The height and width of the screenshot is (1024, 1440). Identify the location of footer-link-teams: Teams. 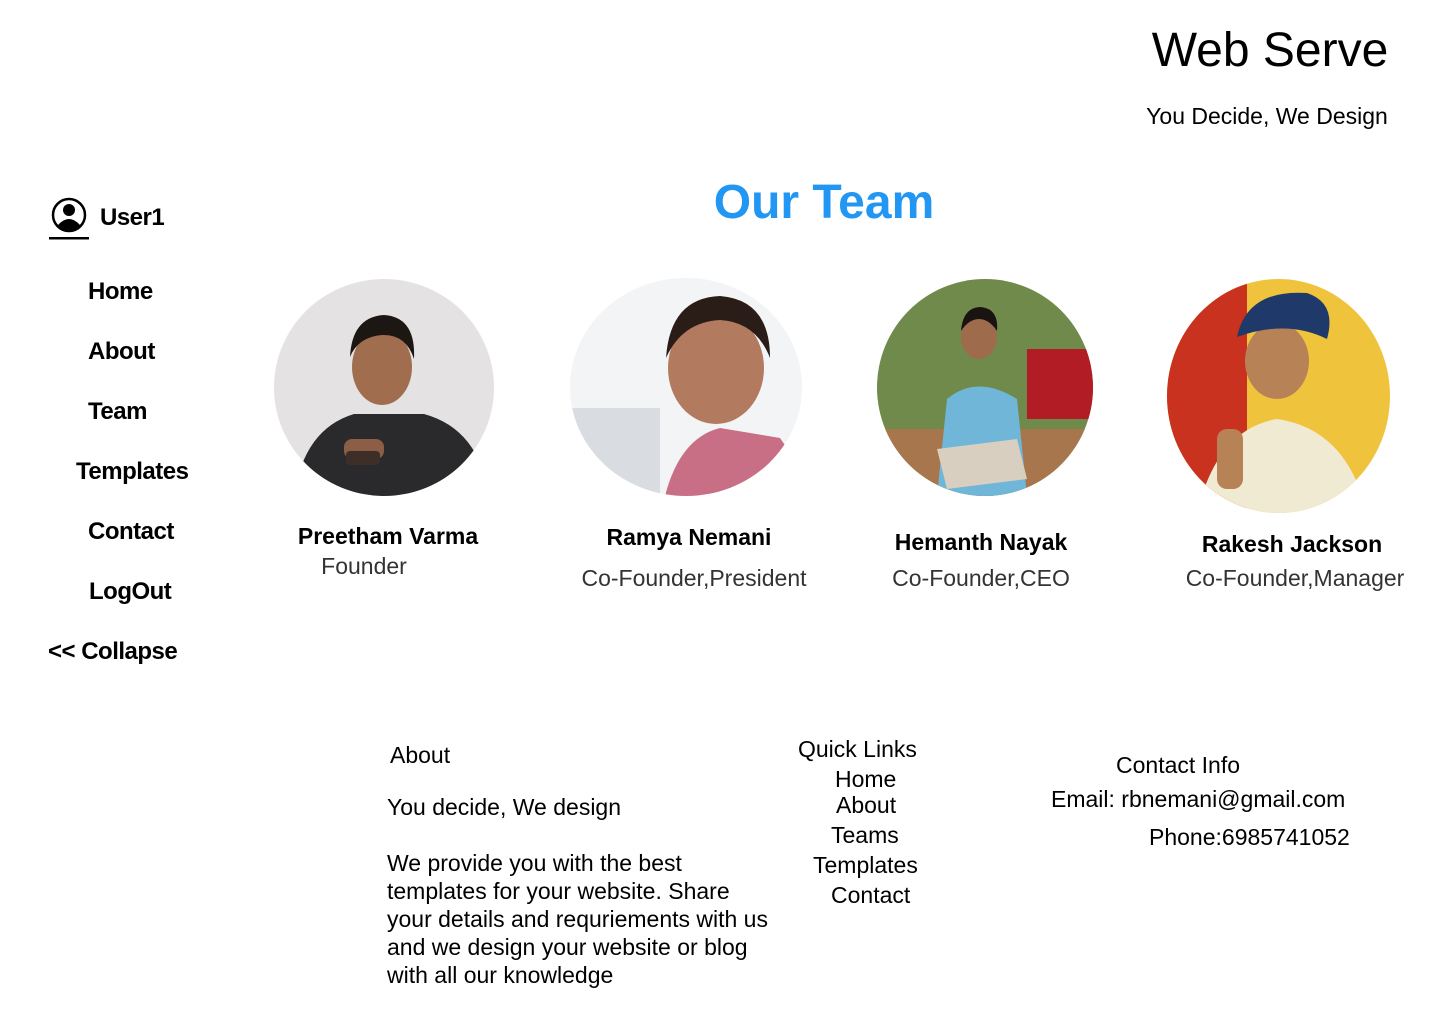
(865, 835).